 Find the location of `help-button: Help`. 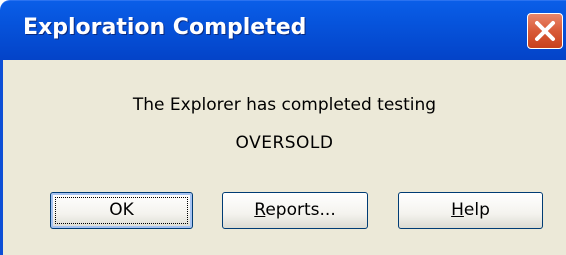

help-button: Help is located at coordinates (470, 210).